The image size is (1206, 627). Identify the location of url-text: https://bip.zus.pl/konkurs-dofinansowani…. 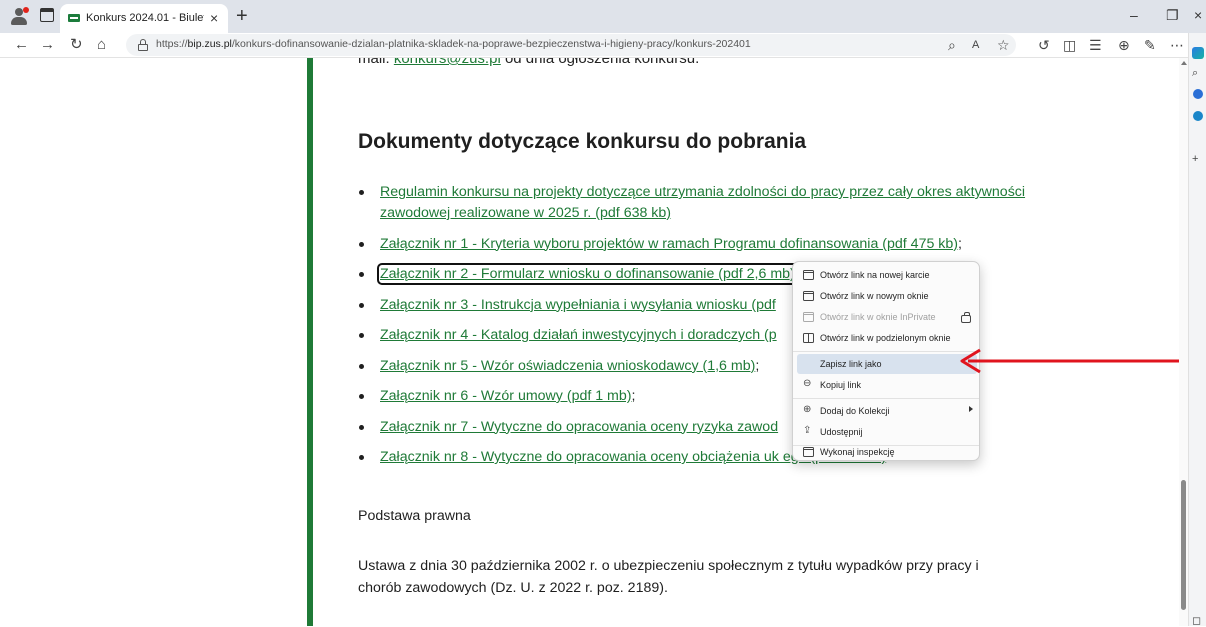
(453, 44).